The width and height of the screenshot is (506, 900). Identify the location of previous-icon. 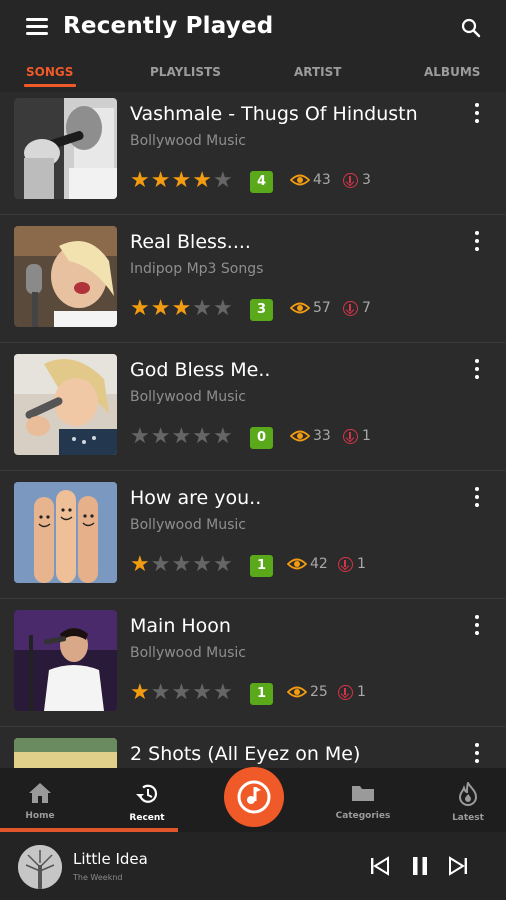
(380, 866).